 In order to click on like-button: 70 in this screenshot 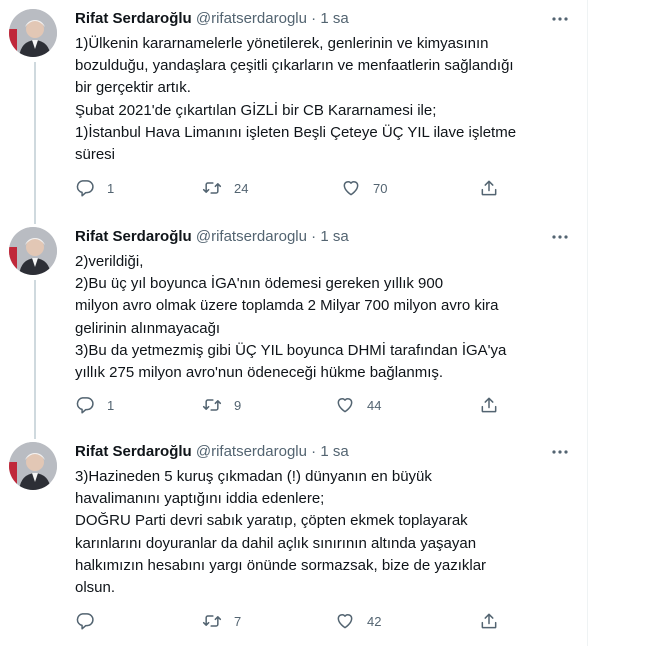, I will do `click(364, 188)`.